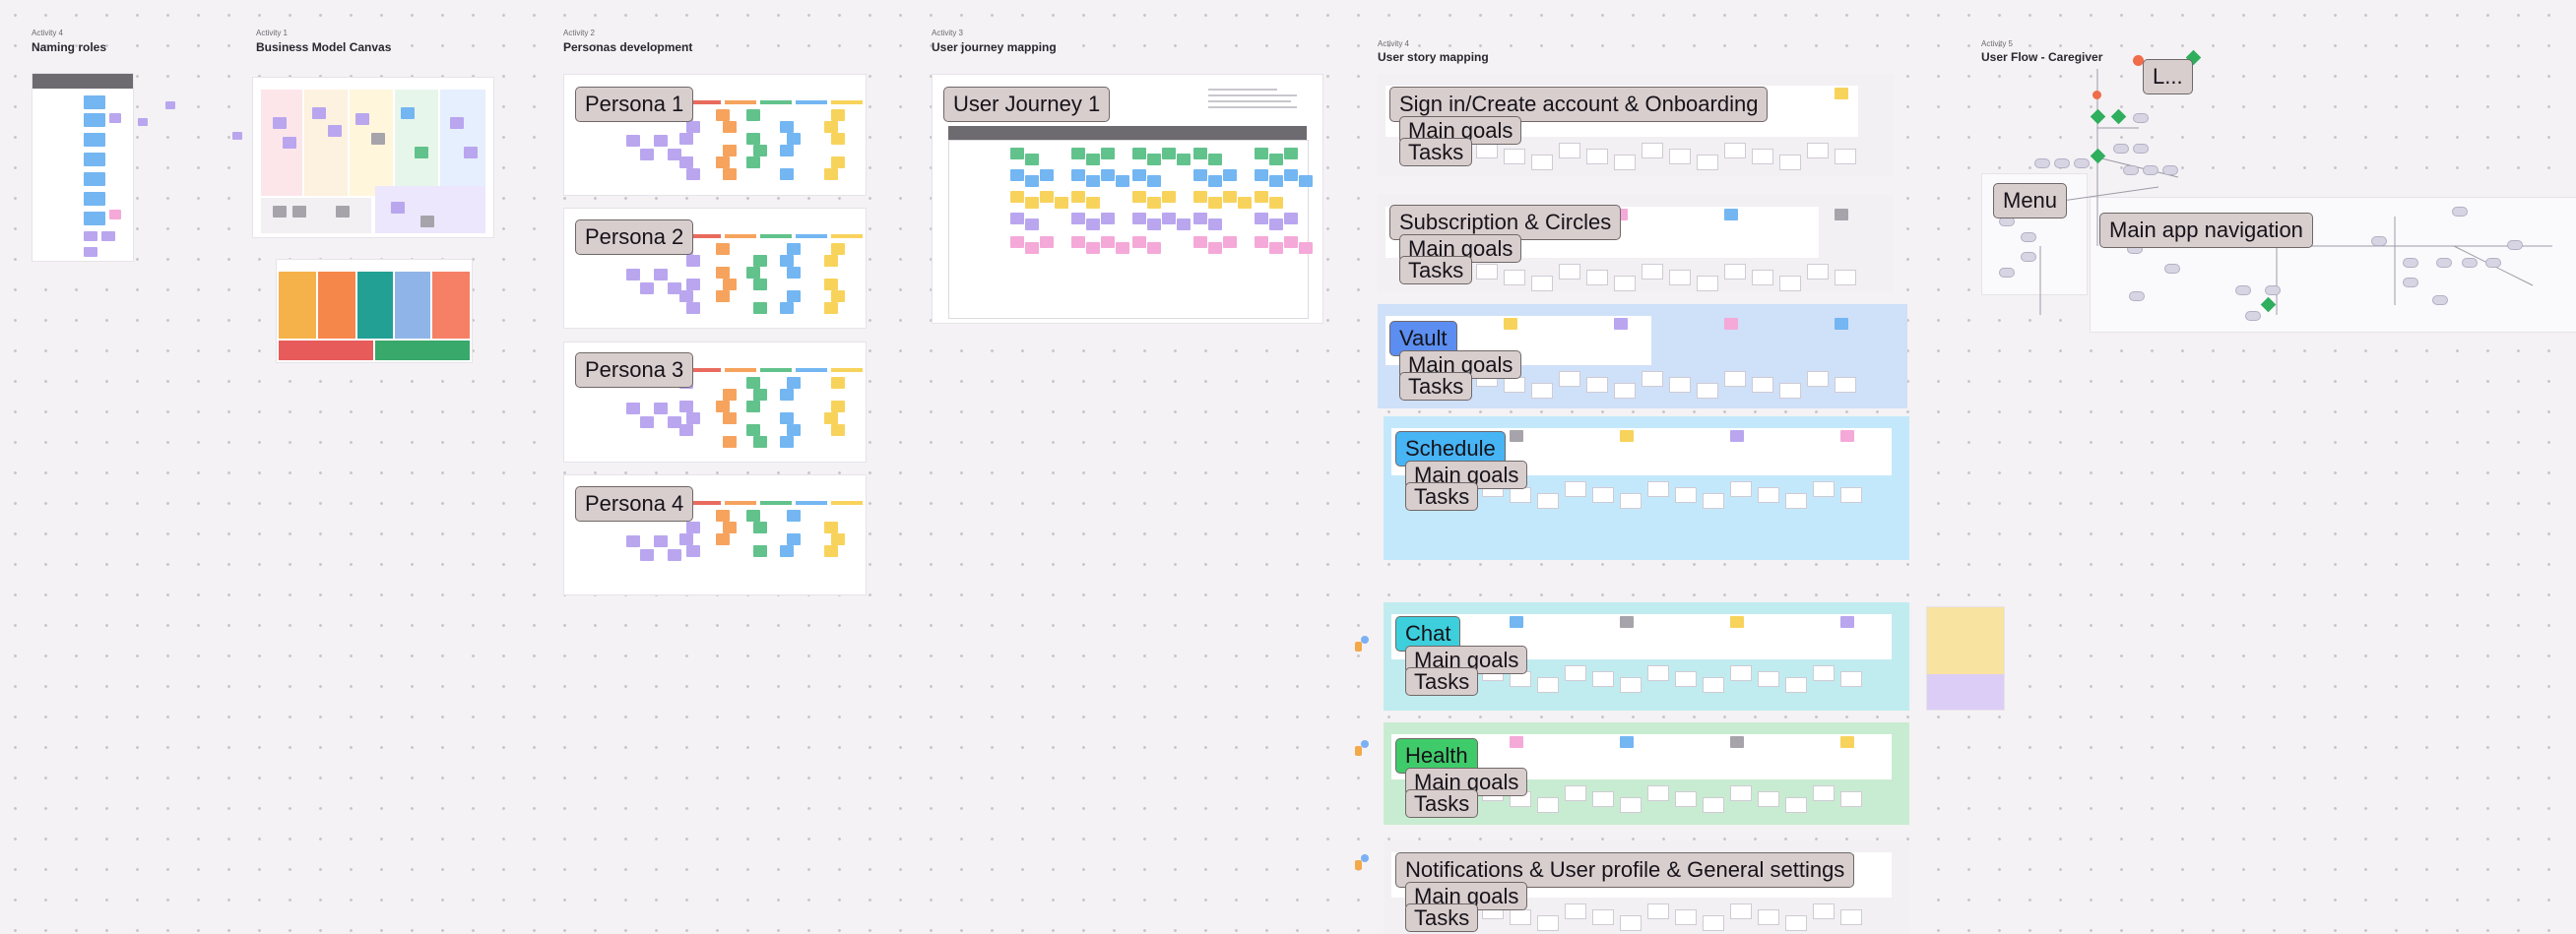 This screenshot has height=934, width=2576. What do you see at coordinates (634, 105) in the screenshot?
I see `persona-label-1: Persona 1` at bounding box center [634, 105].